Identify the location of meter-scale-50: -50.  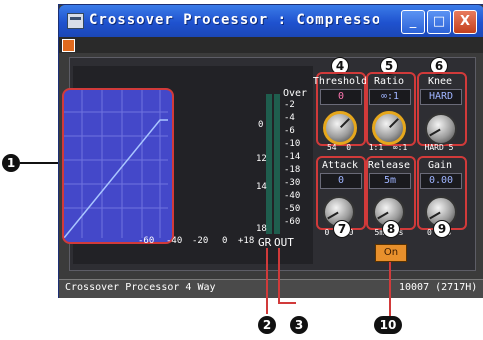
(292, 209).